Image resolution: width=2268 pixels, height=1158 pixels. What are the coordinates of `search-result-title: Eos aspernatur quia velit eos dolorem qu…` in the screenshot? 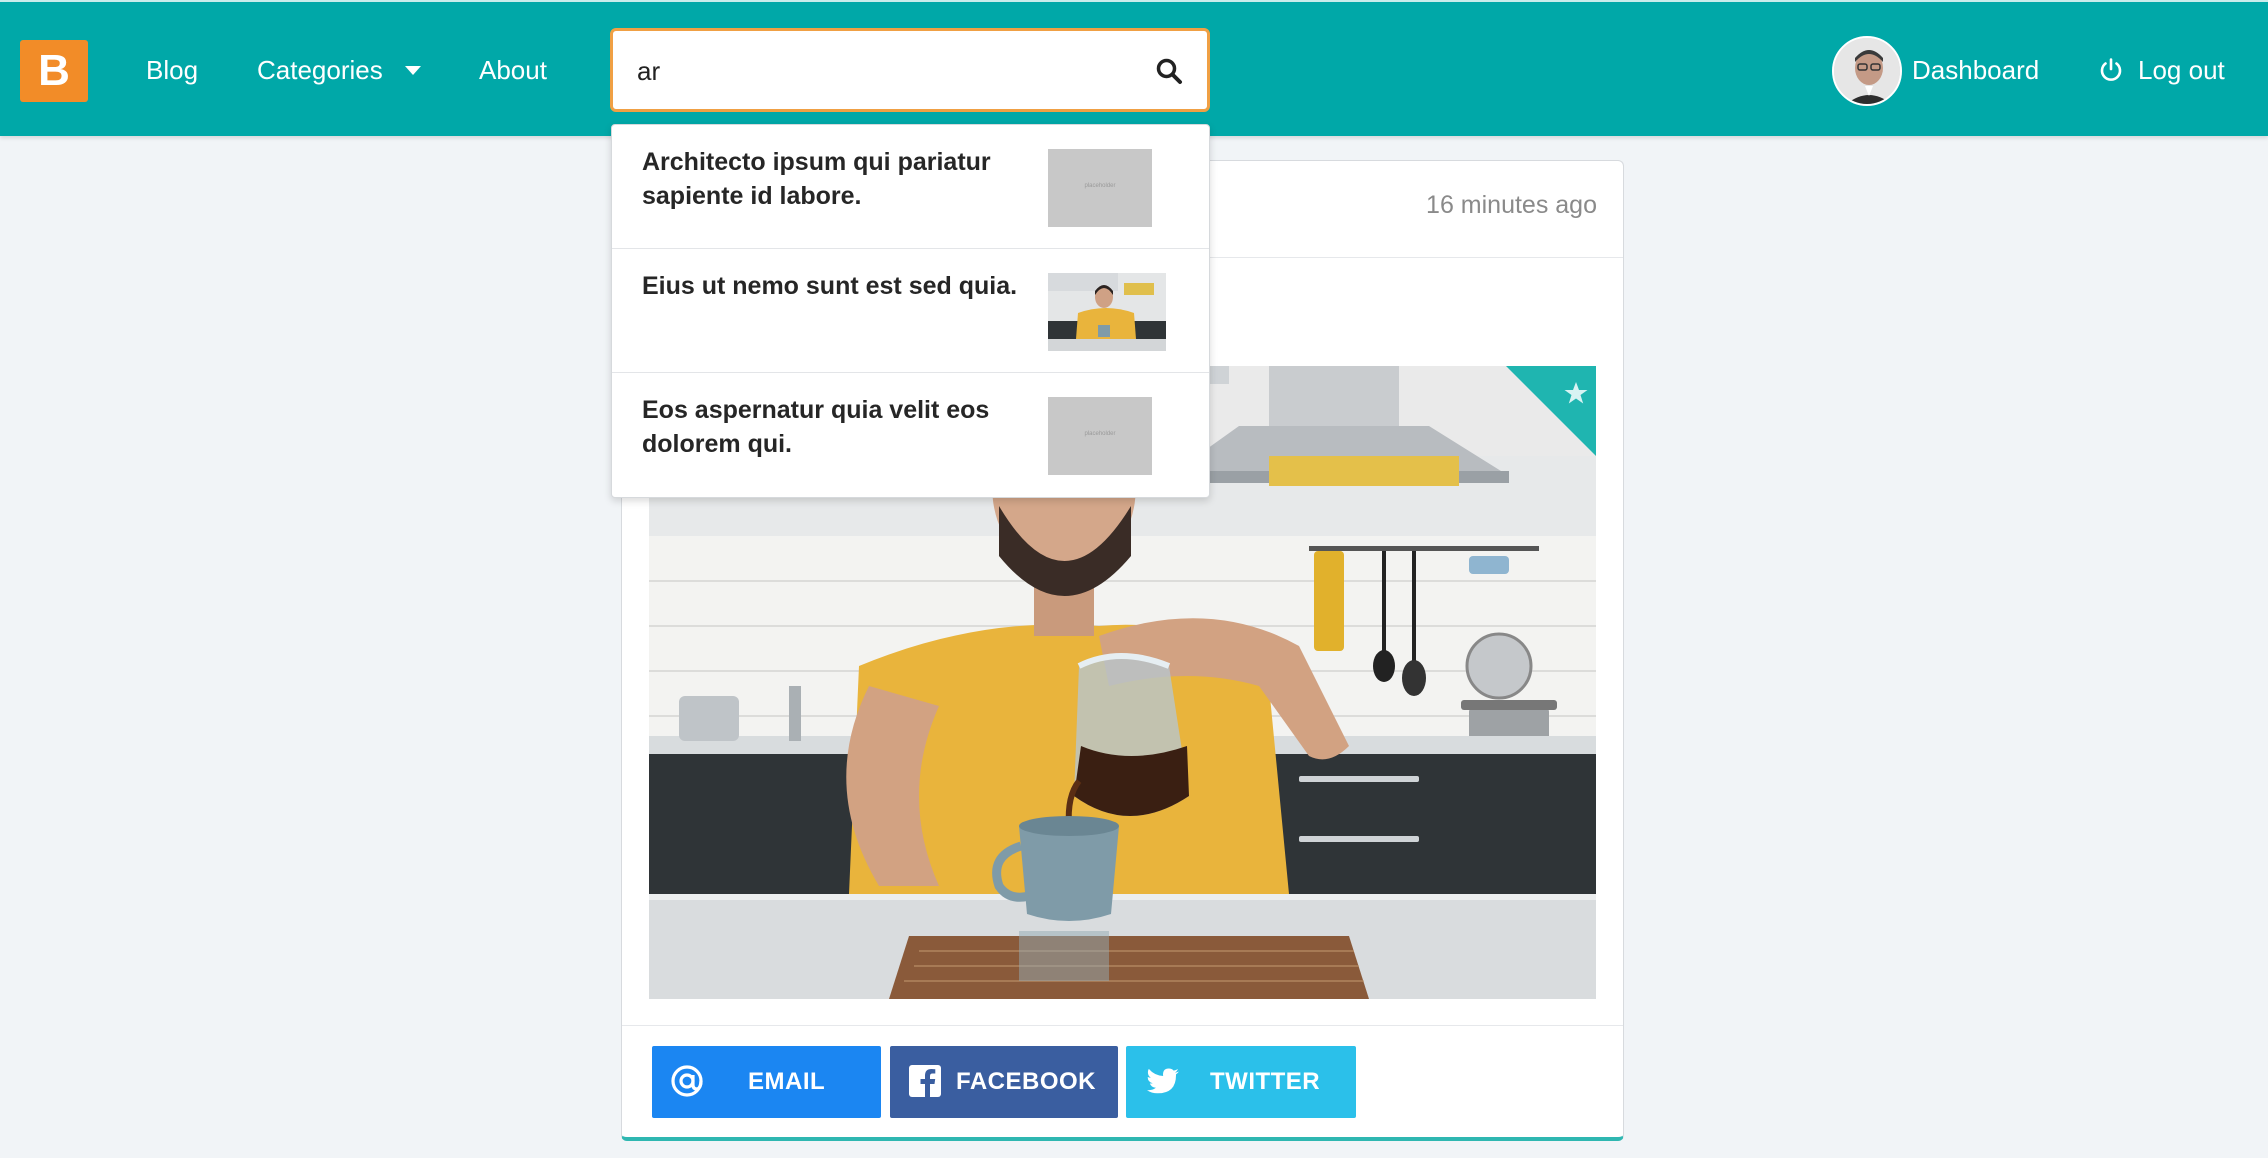 It's located at (832, 427).